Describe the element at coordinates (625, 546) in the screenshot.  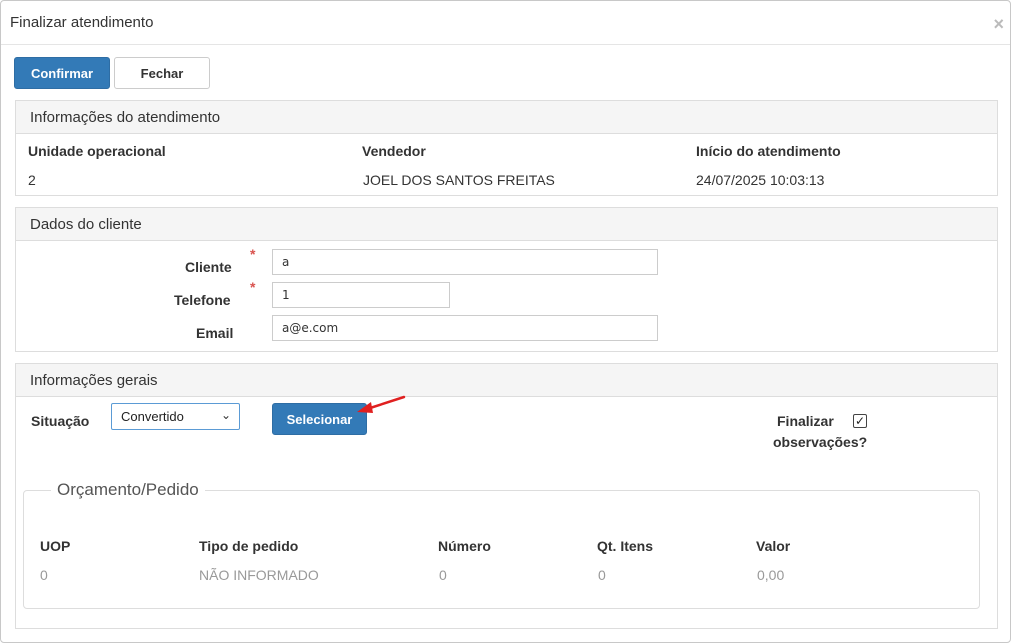
I see `col-items-header: Qt. Itens` at that location.